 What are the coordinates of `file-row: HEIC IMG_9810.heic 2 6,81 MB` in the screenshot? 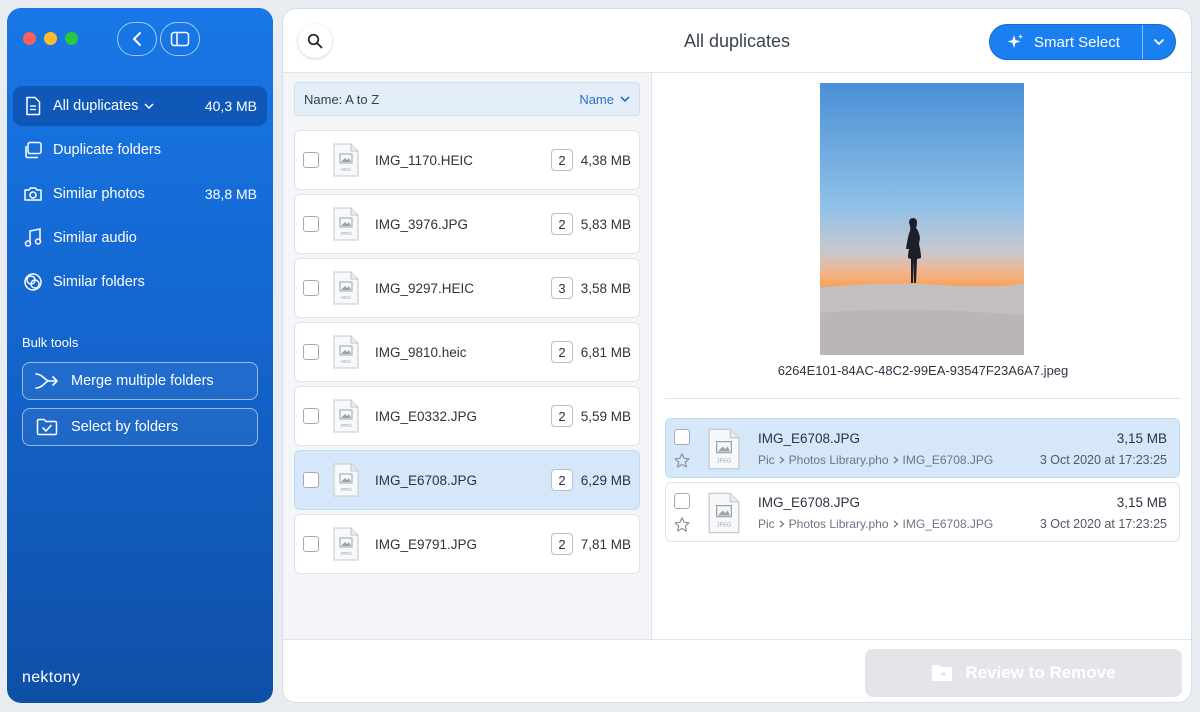 It's located at (467, 352).